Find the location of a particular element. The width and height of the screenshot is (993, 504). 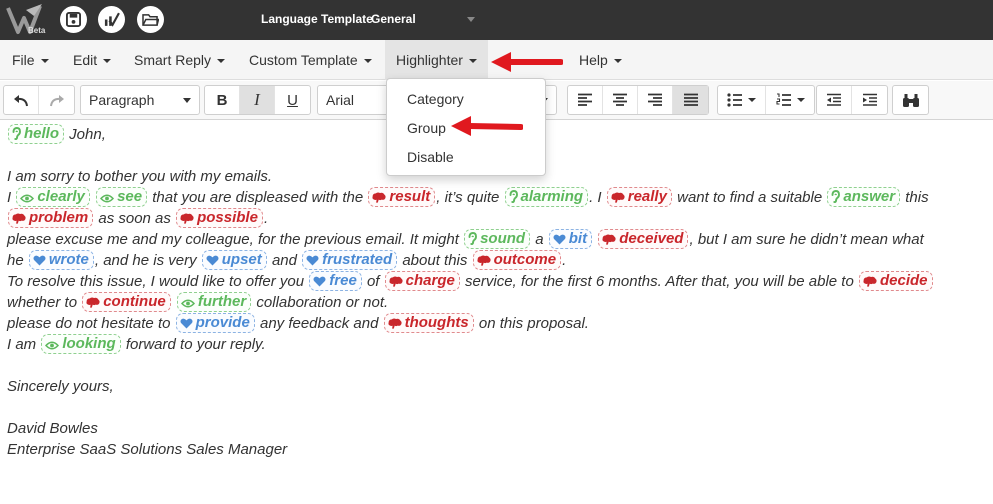

highlight-word: see is located at coordinates (130, 196).